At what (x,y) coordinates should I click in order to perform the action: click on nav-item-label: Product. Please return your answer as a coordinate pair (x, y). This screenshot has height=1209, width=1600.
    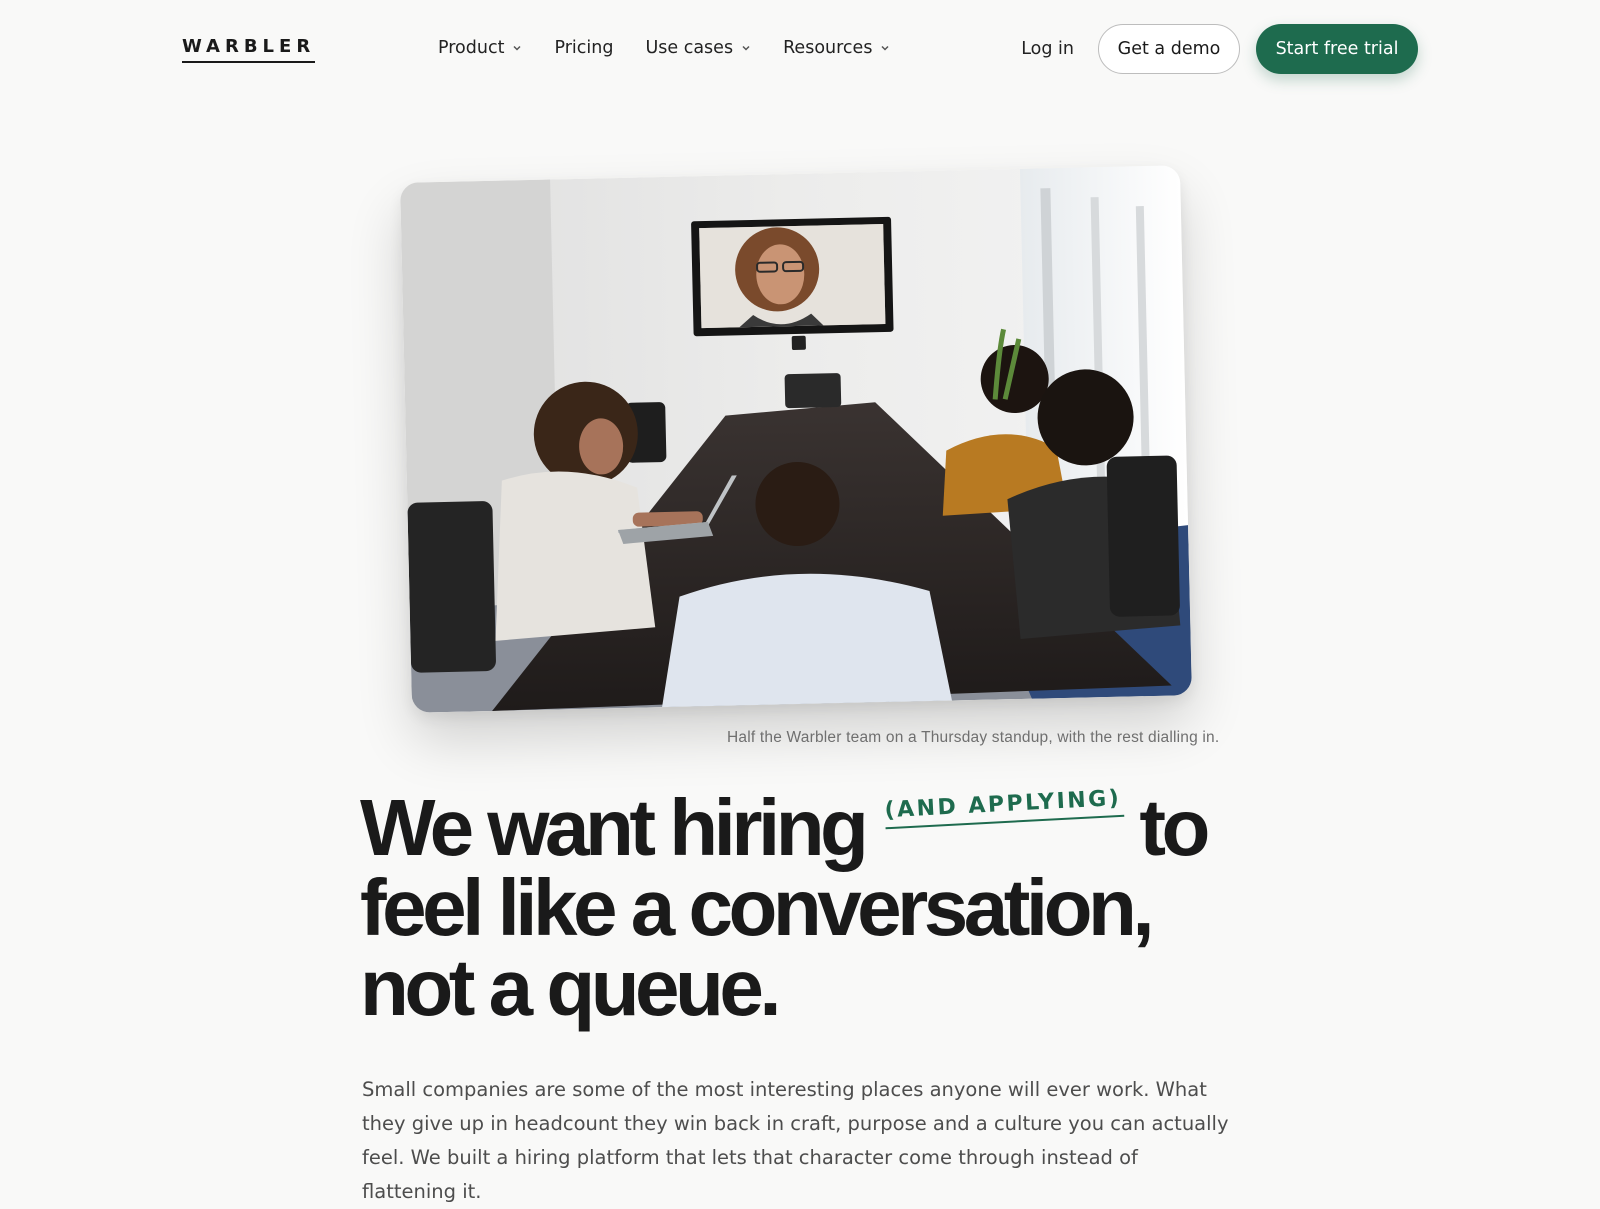
    Looking at the image, I should click on (471, 48).